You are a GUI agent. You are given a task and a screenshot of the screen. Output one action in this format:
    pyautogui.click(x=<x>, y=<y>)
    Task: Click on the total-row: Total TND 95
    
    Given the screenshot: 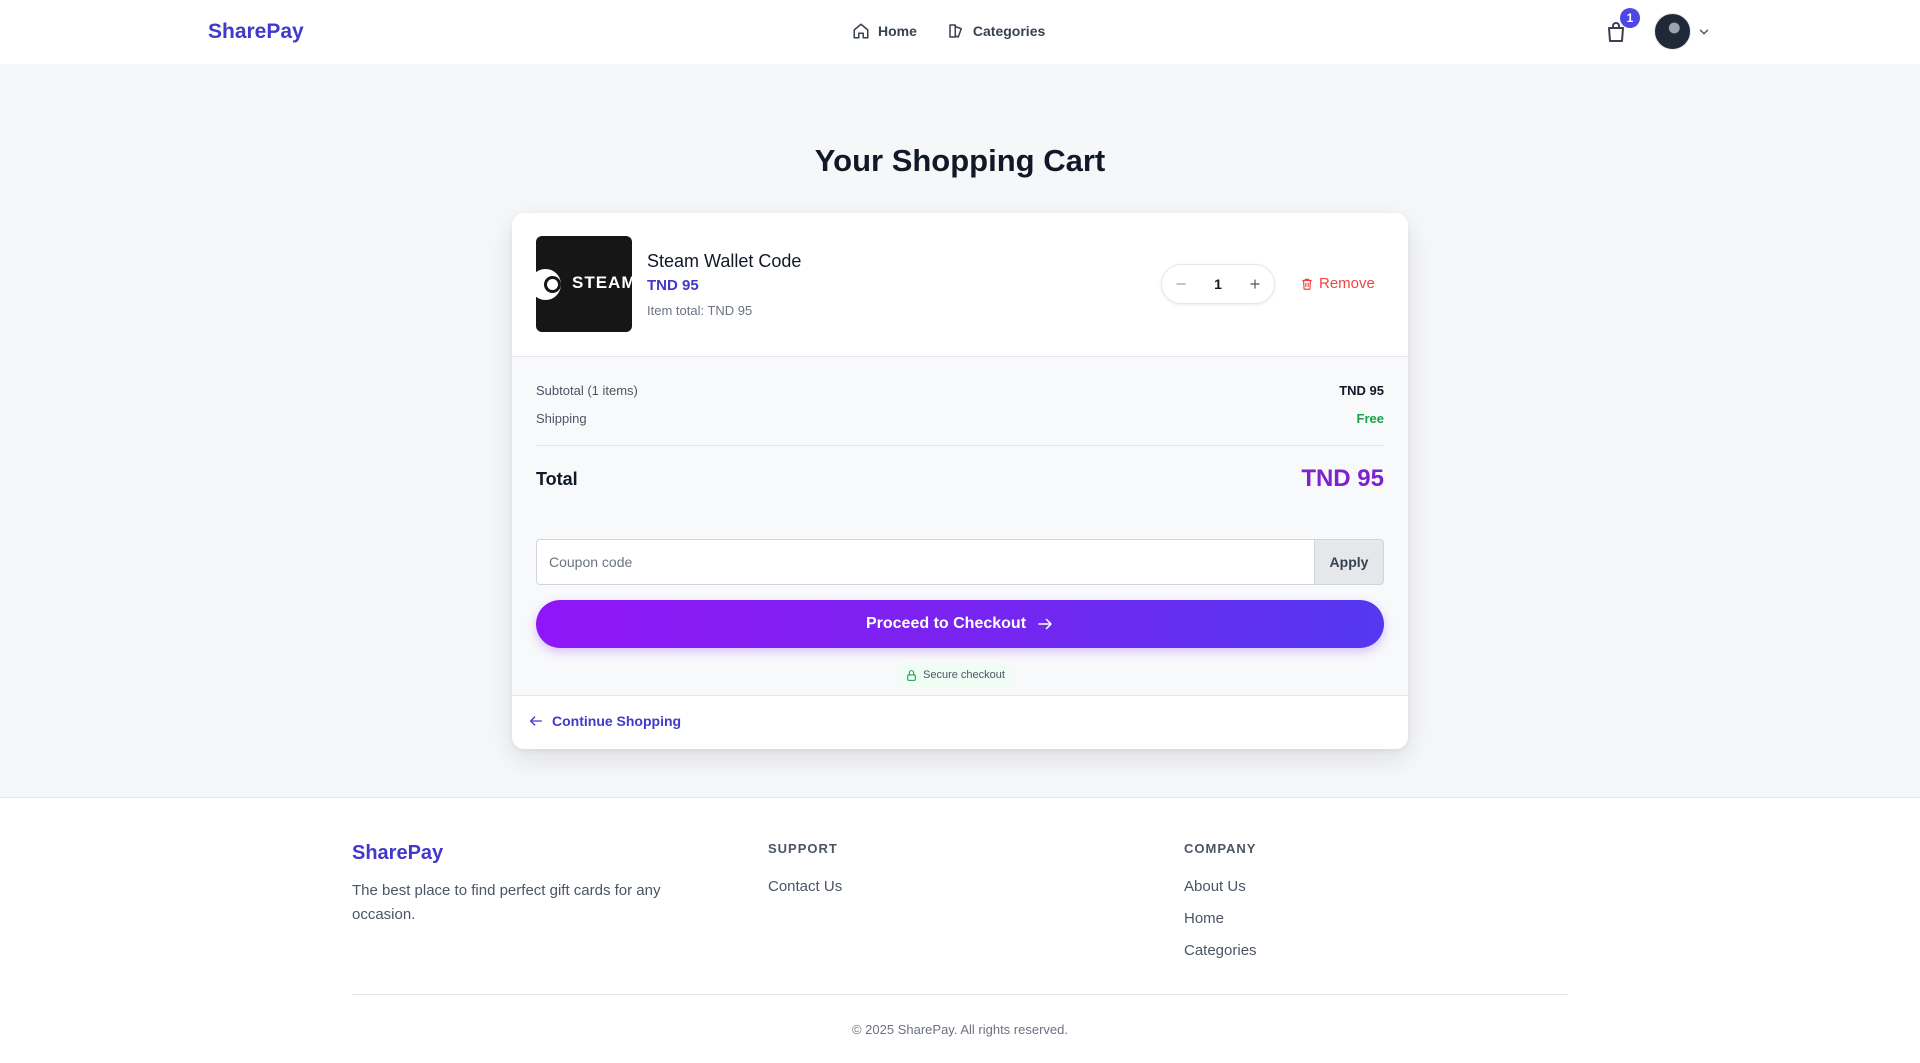 What is the action you would take?
    pyautogui.click(x=960, y=479)
    